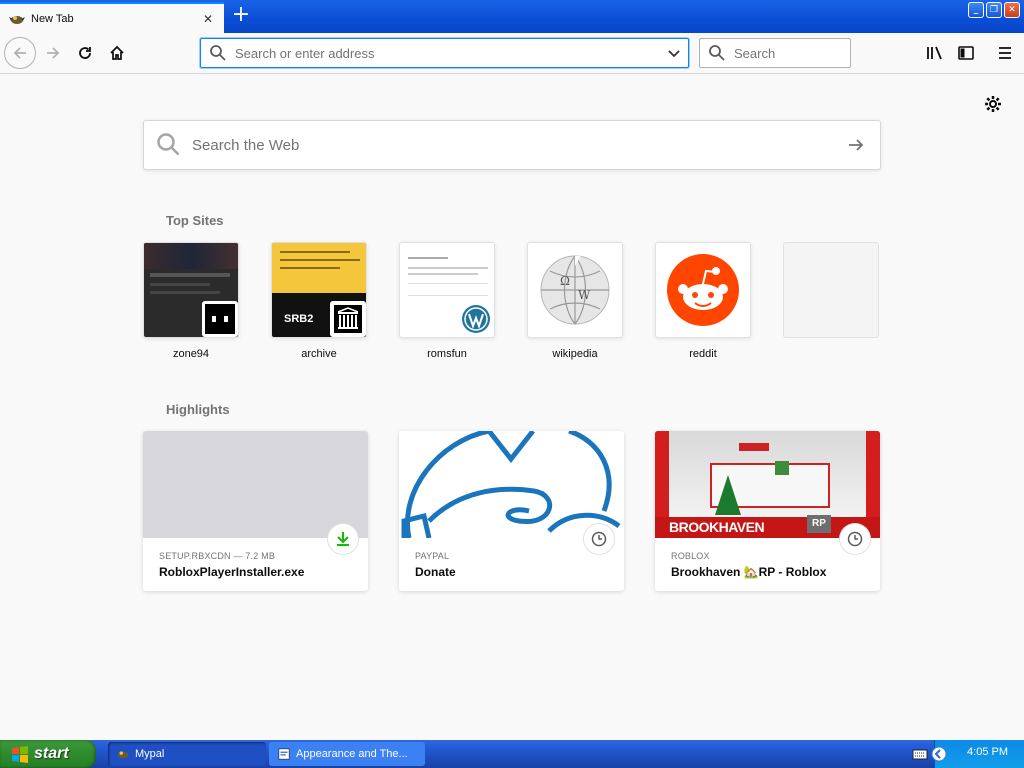 Image resolution: width=1024 pixels, height=768 pixels. I want to click on site-thumbnail: SRB2, so click(319, 290).